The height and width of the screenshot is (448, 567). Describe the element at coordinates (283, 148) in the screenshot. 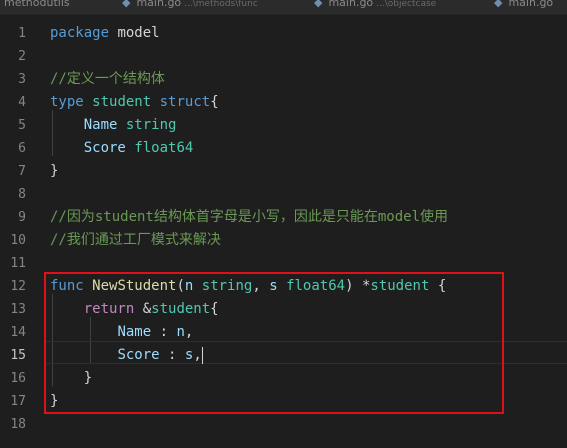

I see `code-line: 6 Score float64` at that location.